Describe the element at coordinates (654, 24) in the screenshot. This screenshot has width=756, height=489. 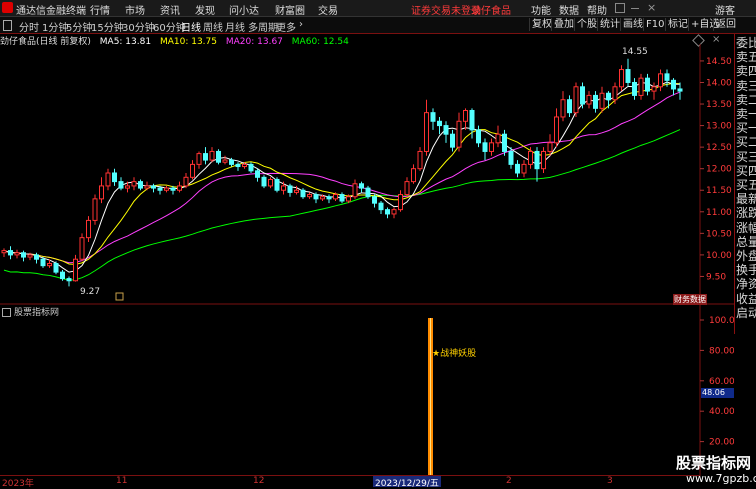
I see `btn-f10: F10` at that location.